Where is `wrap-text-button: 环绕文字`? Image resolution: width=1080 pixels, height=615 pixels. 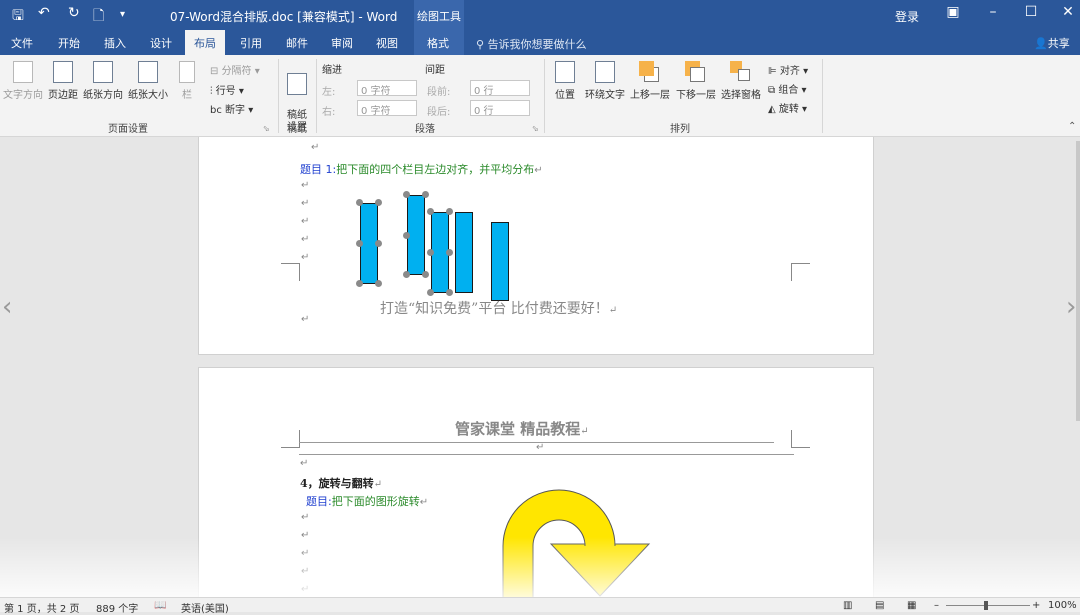 wrap-text-button: 环绕文字 is located at coordinates (605, 81).